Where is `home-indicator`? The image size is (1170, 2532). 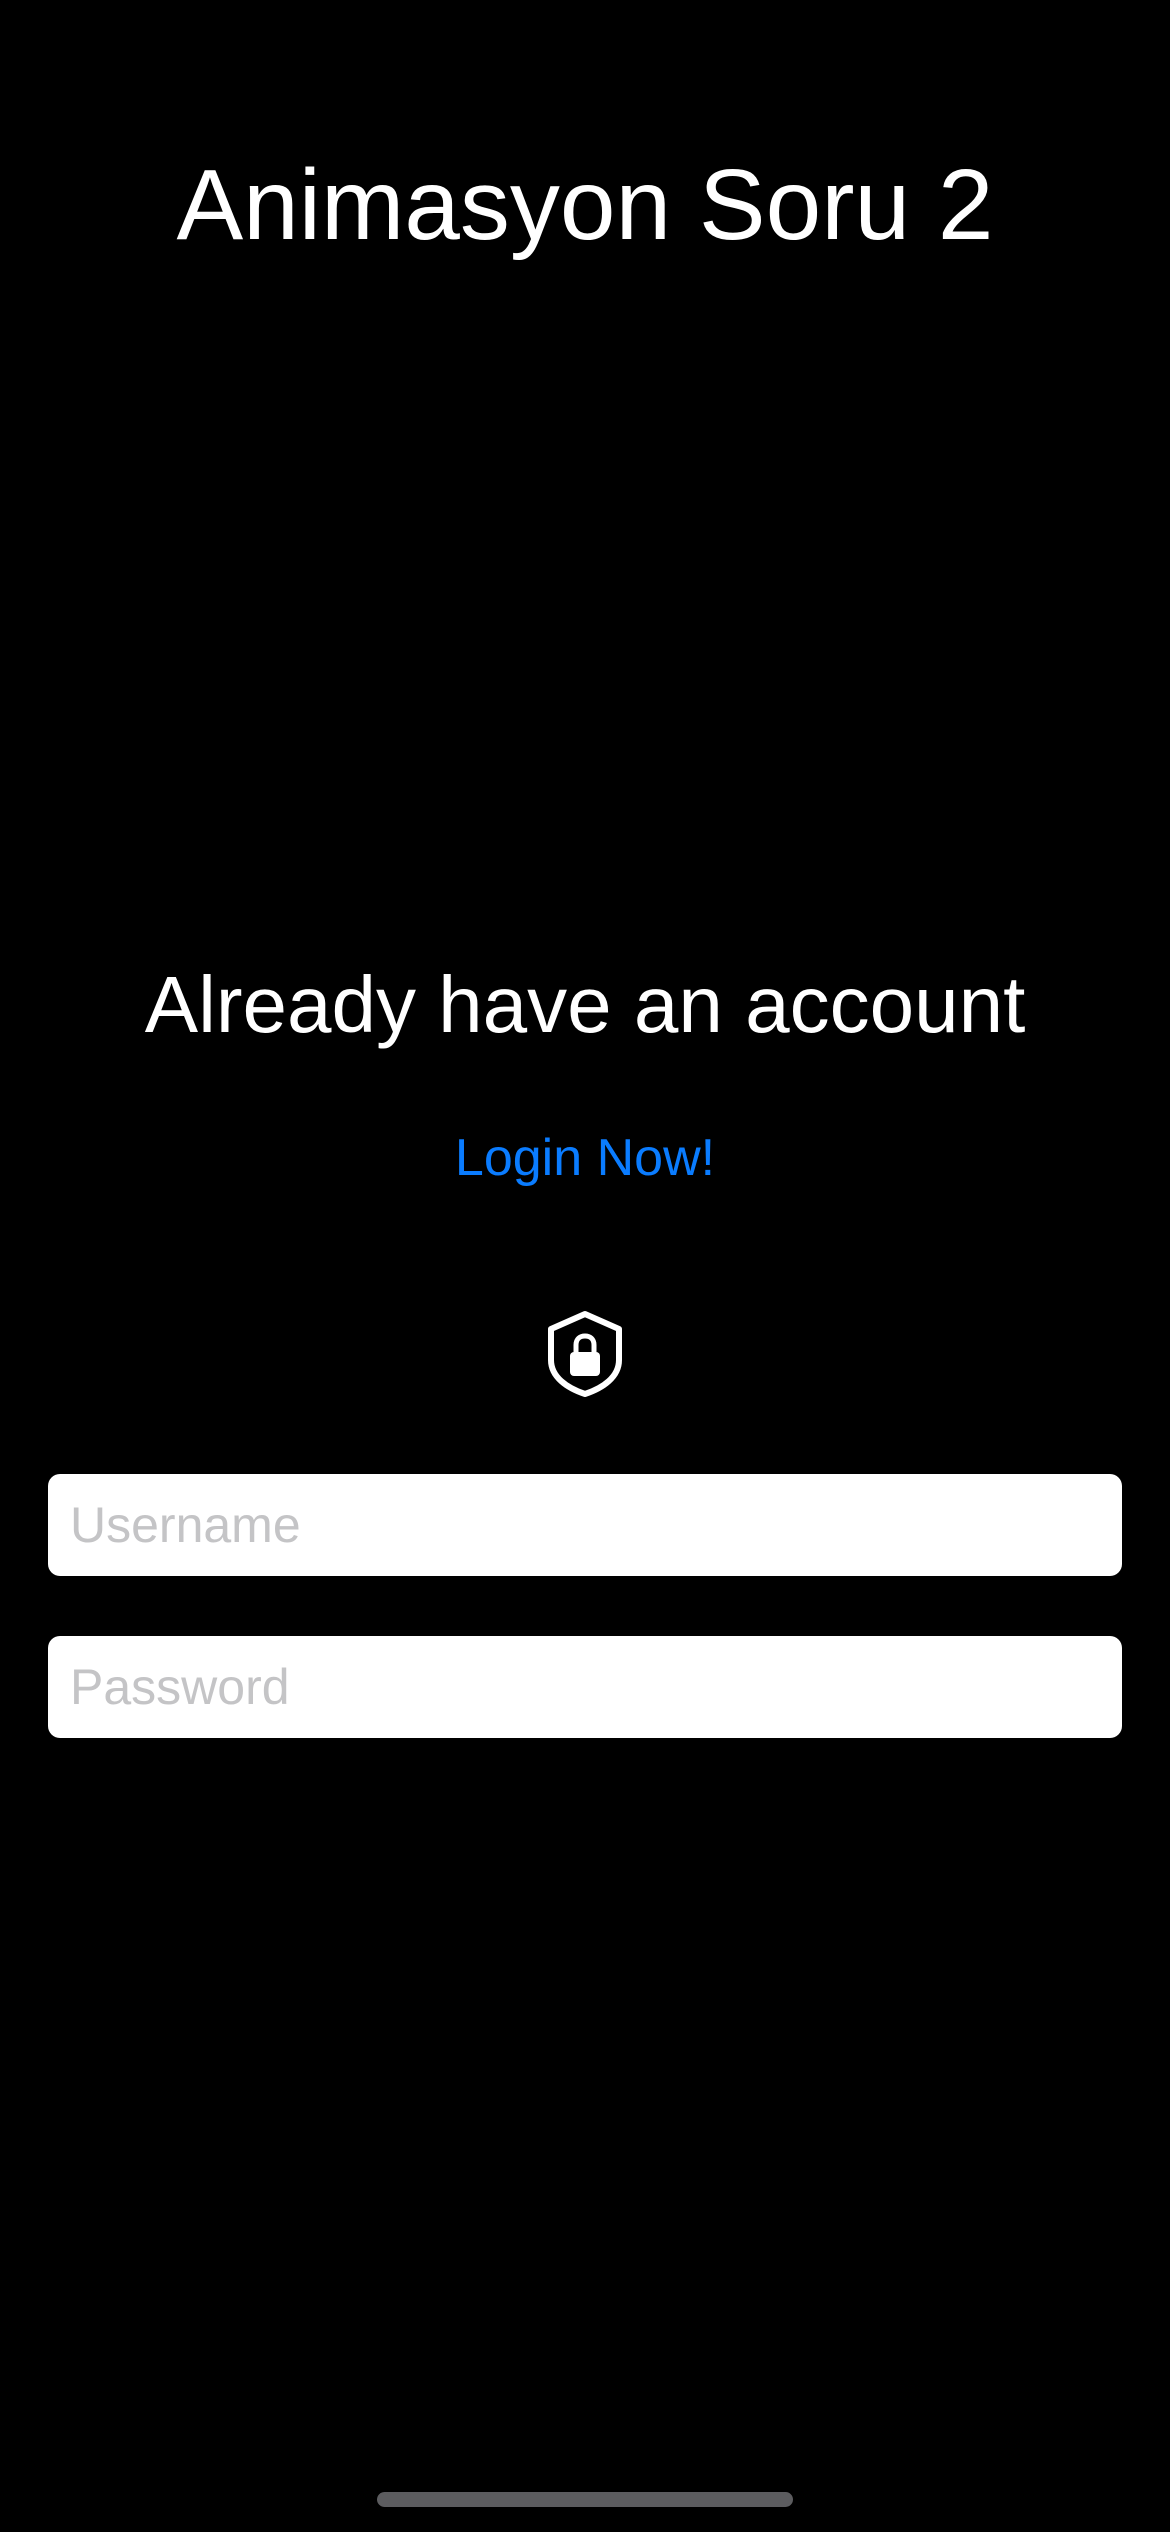
home-indicator is located at coordinates (585, 2499).